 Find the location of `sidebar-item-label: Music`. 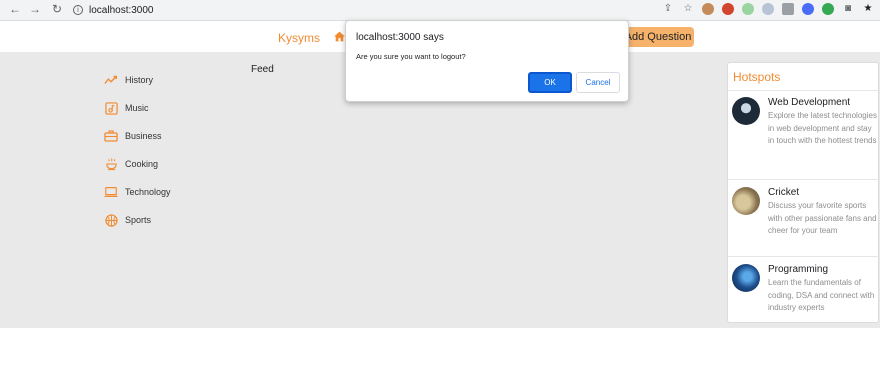

sidebar-item-label: Music is located at coordinates (137, 108).